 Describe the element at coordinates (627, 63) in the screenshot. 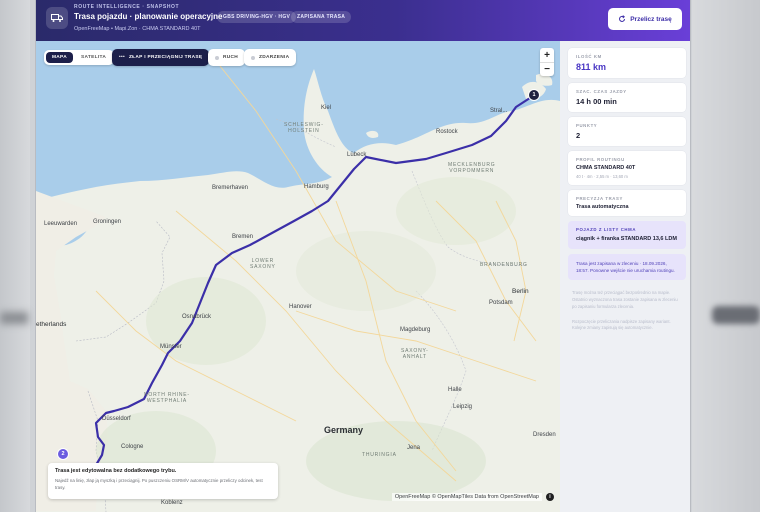

I see `distance-card: ILOŚĆ KM 811 km` at that location.